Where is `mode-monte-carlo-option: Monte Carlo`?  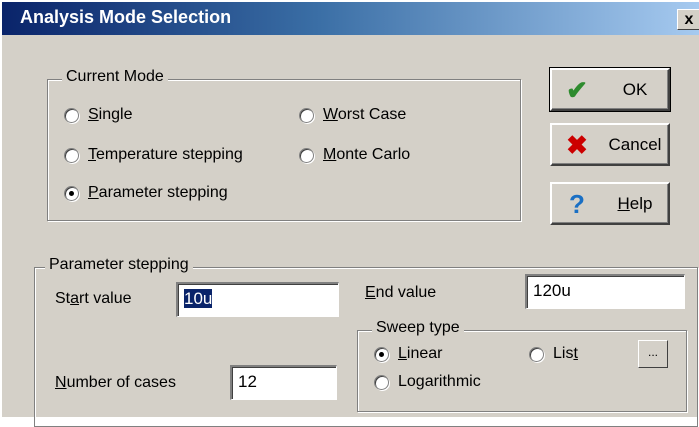
mode-monte-carlo-option: Monte Carlo is located at coordinates (354, 155).